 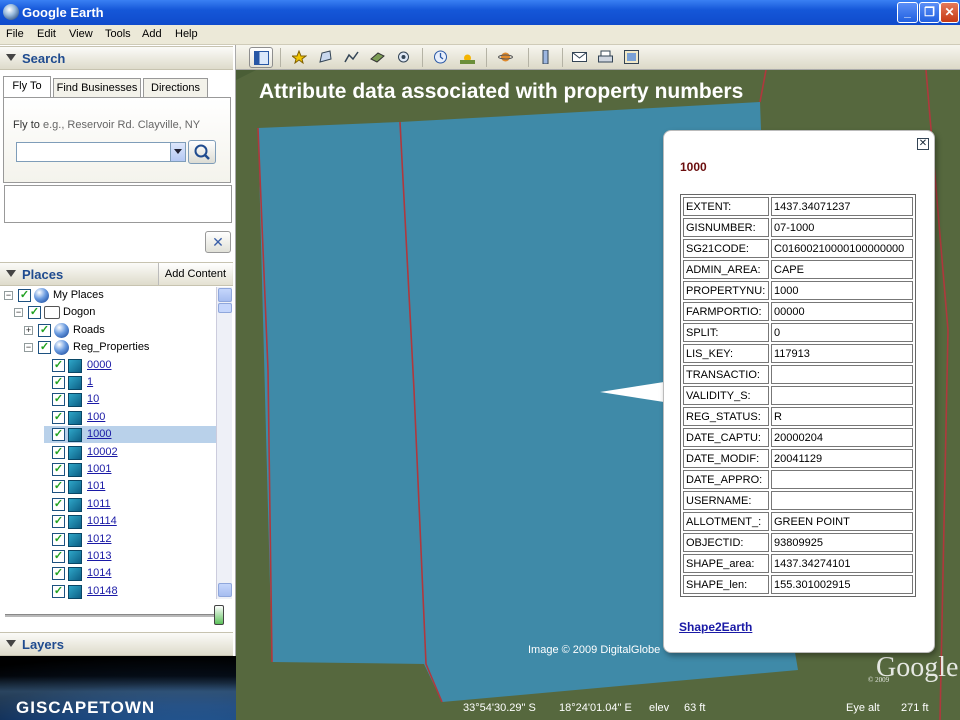 What do you see at coordinates (842, 248) in the screenshot?
I see `attribute-value: C01600210000100000000` at bounding box center [842, 248].